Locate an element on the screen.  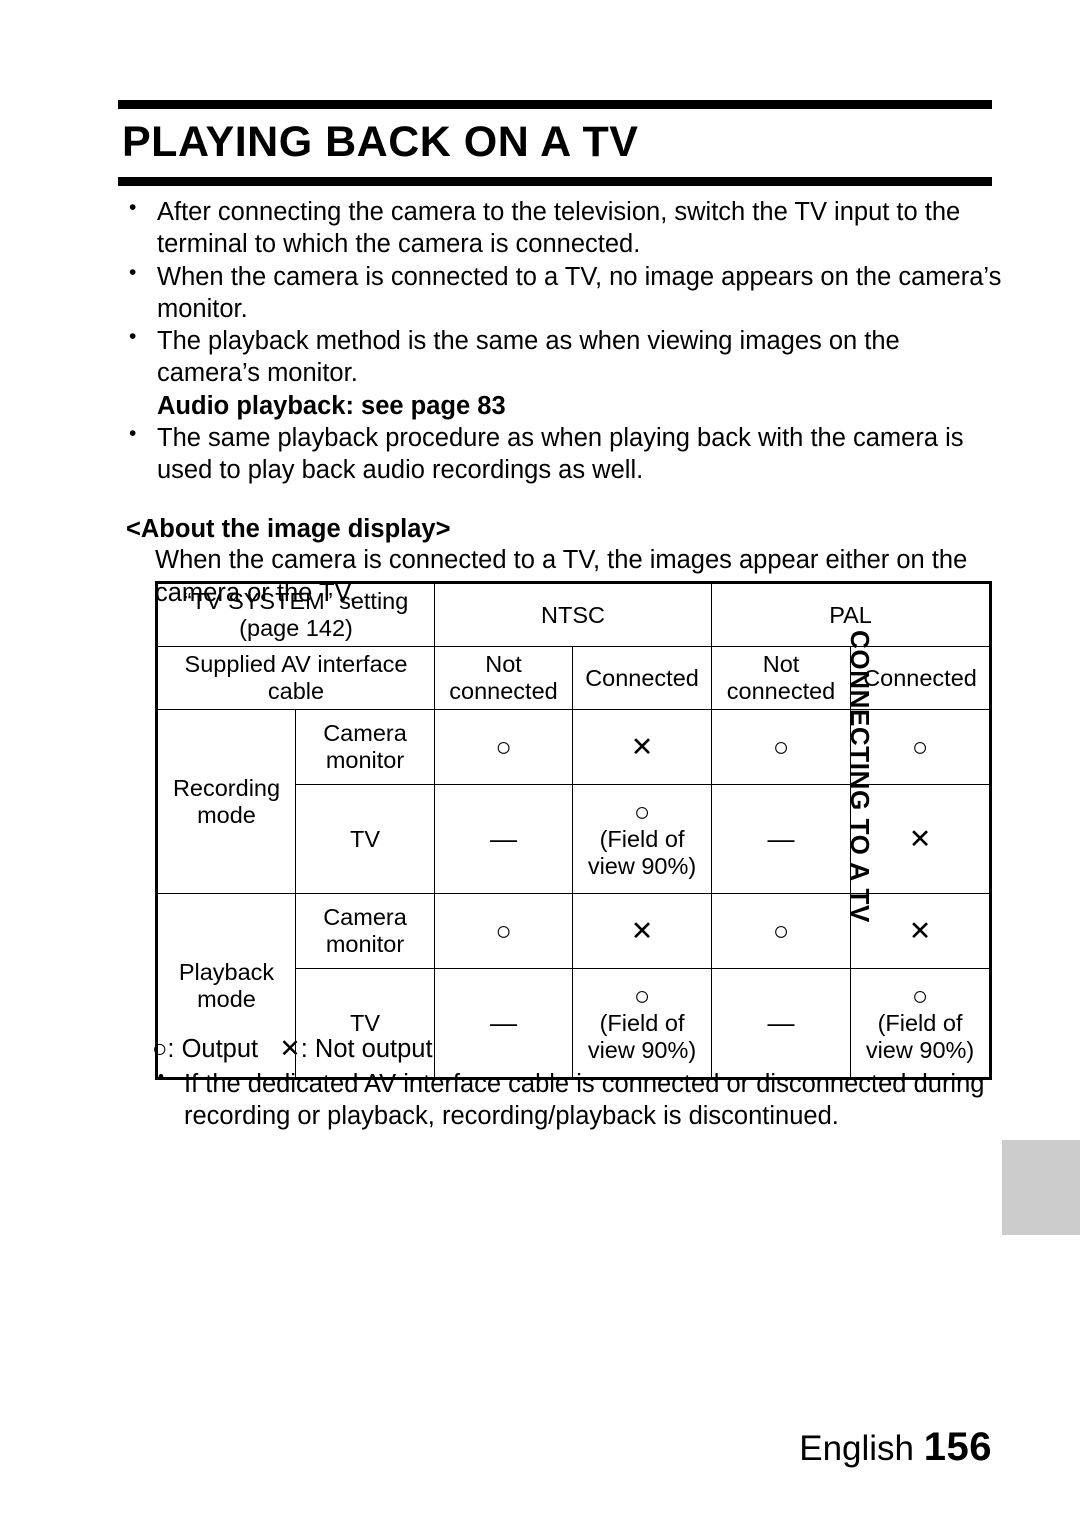
cell-rec-tv-pal-notconnected: — is located at coordinates (781, 839).